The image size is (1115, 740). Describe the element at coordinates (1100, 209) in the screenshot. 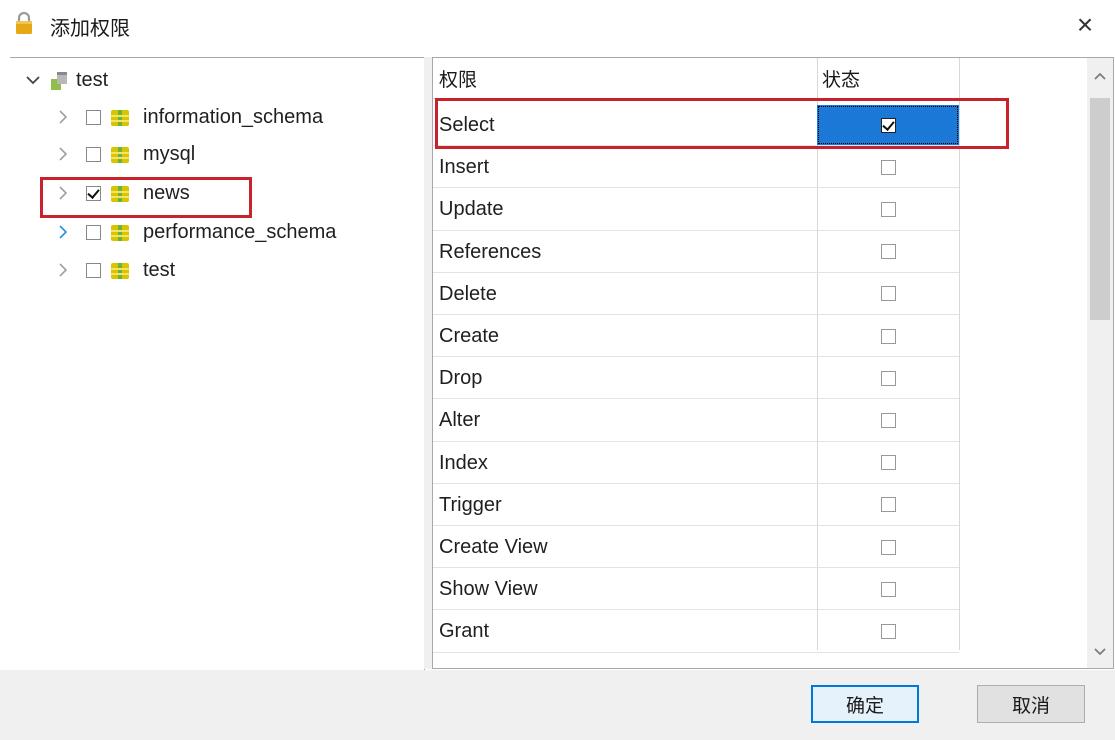

I see `scrollbar-thumb` at that location.